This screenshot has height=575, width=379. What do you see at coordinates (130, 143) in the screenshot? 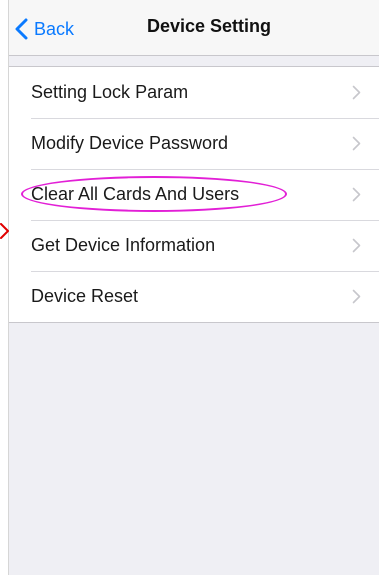
I see `menu-item-label: Modify Device Password` at bounding box center [130, 143].